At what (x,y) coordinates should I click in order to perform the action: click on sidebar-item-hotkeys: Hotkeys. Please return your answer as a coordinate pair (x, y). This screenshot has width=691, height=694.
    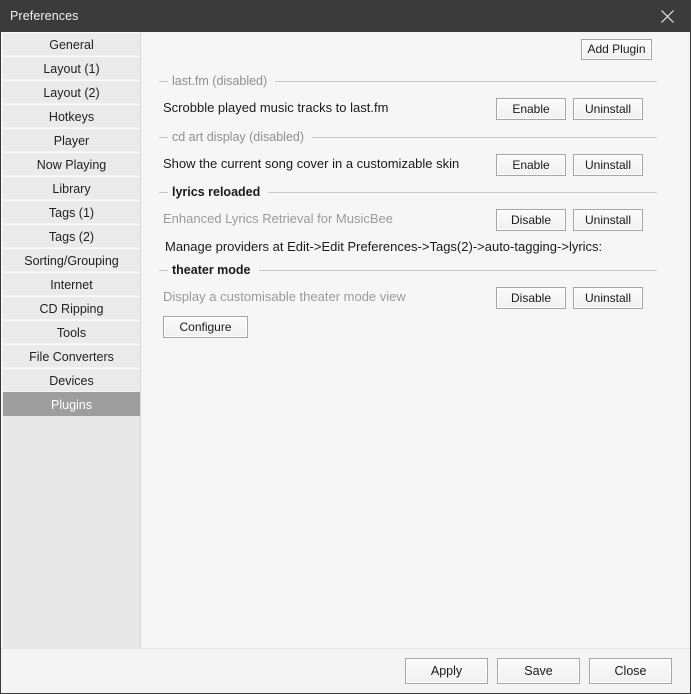
    Looking at the image, I should click on (71, 116).